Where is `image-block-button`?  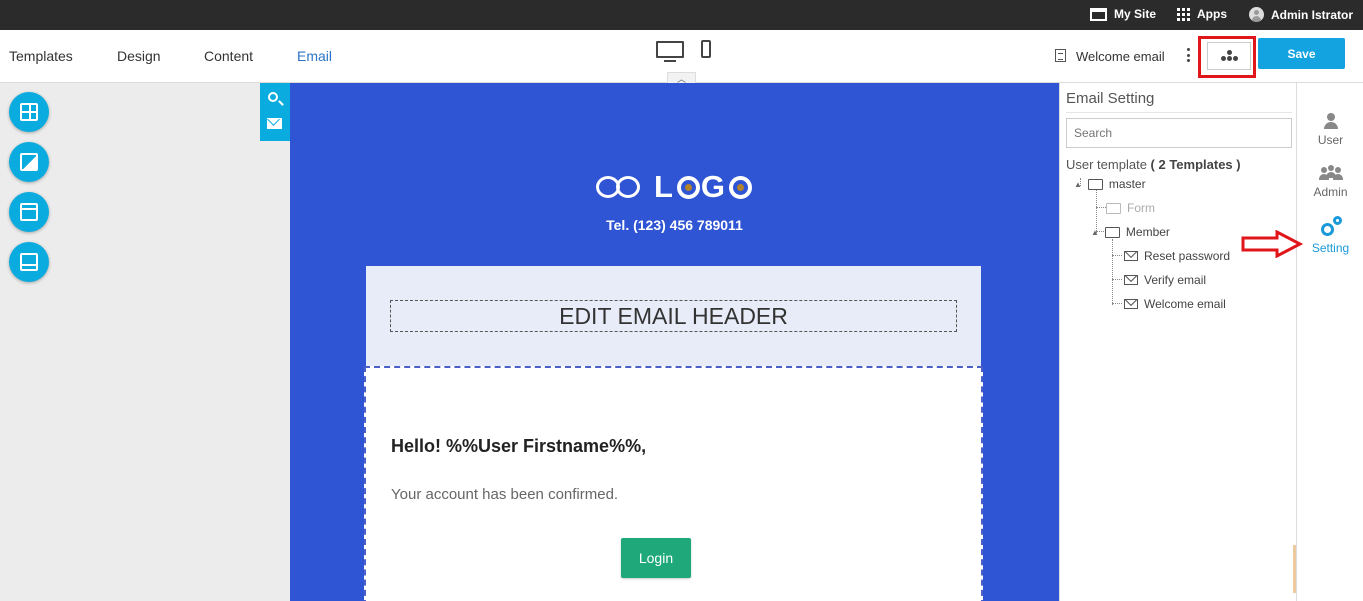 image-block-button is located at coordinates (29, 162).